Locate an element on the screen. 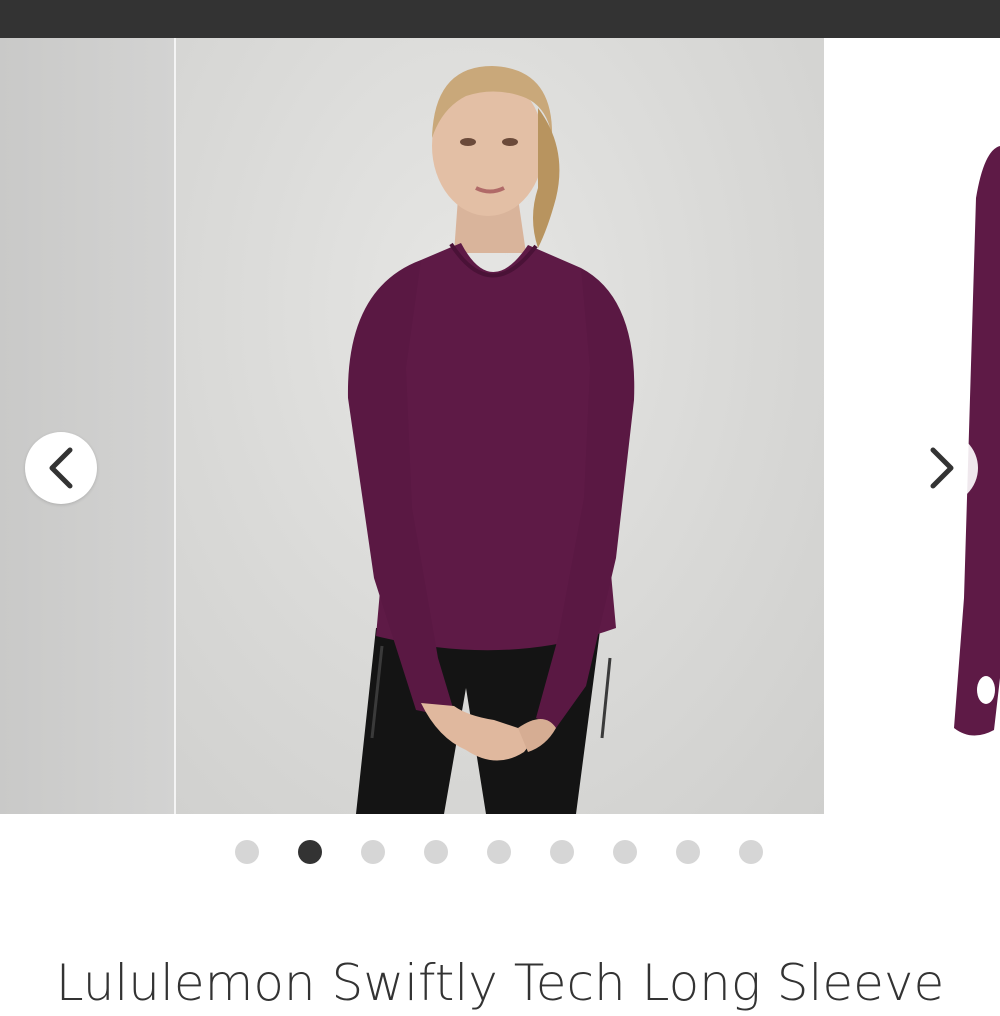 The width and height of the screenshot is (1000, 1016). next-image-button is located at coordinates (942, 468).